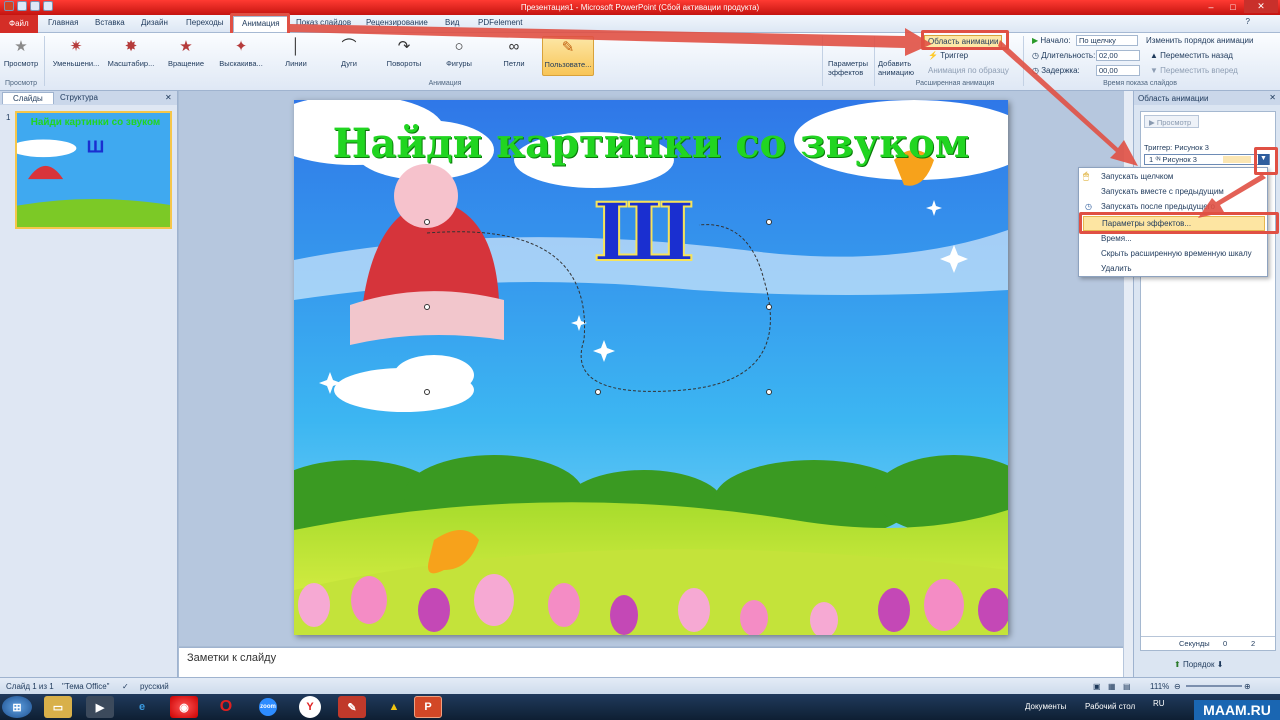  What do you see at coordinates (1248, 21) in the screenshot?
I see `help-icon: ?` at bounding box center [1248, 21].